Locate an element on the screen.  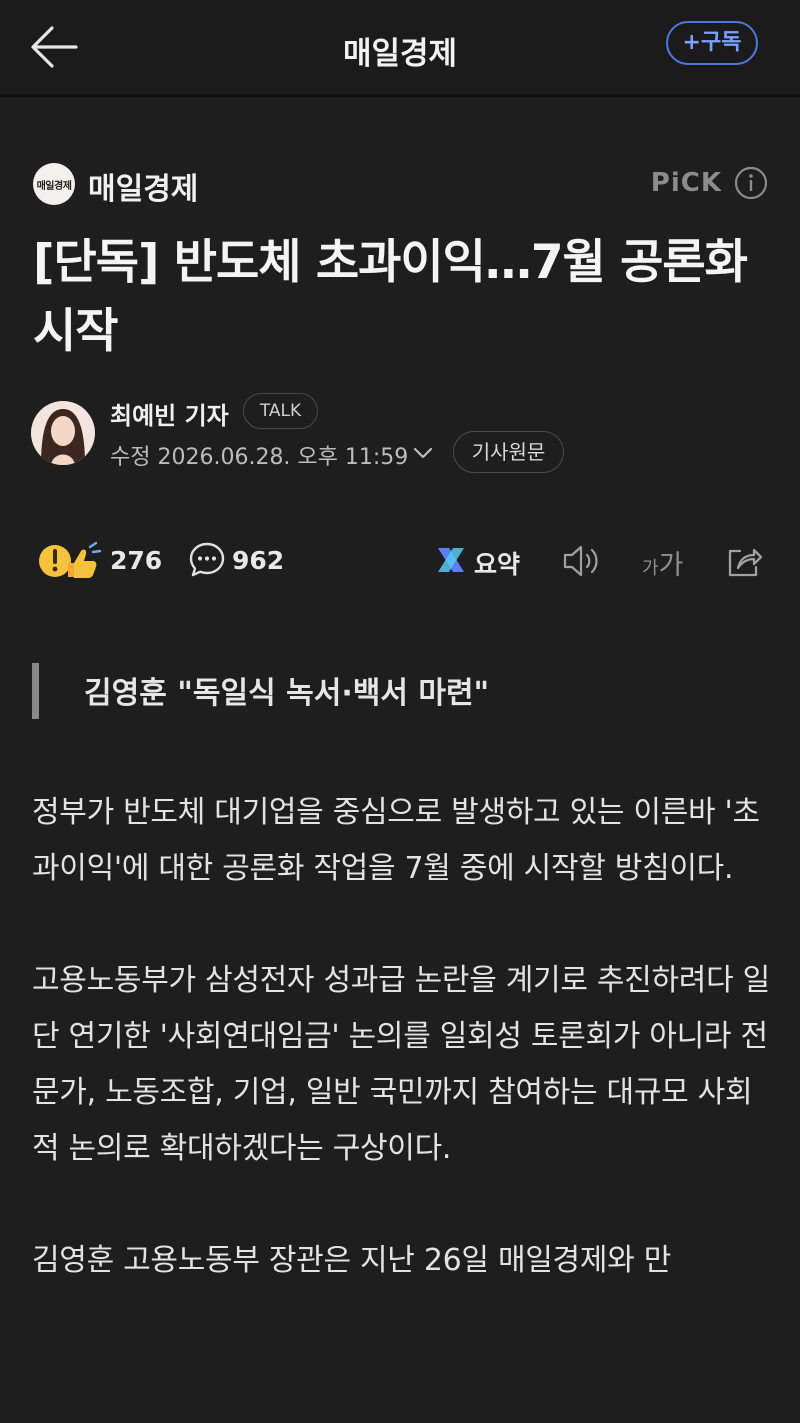
comment-icon is located at coordinates (207, 560).